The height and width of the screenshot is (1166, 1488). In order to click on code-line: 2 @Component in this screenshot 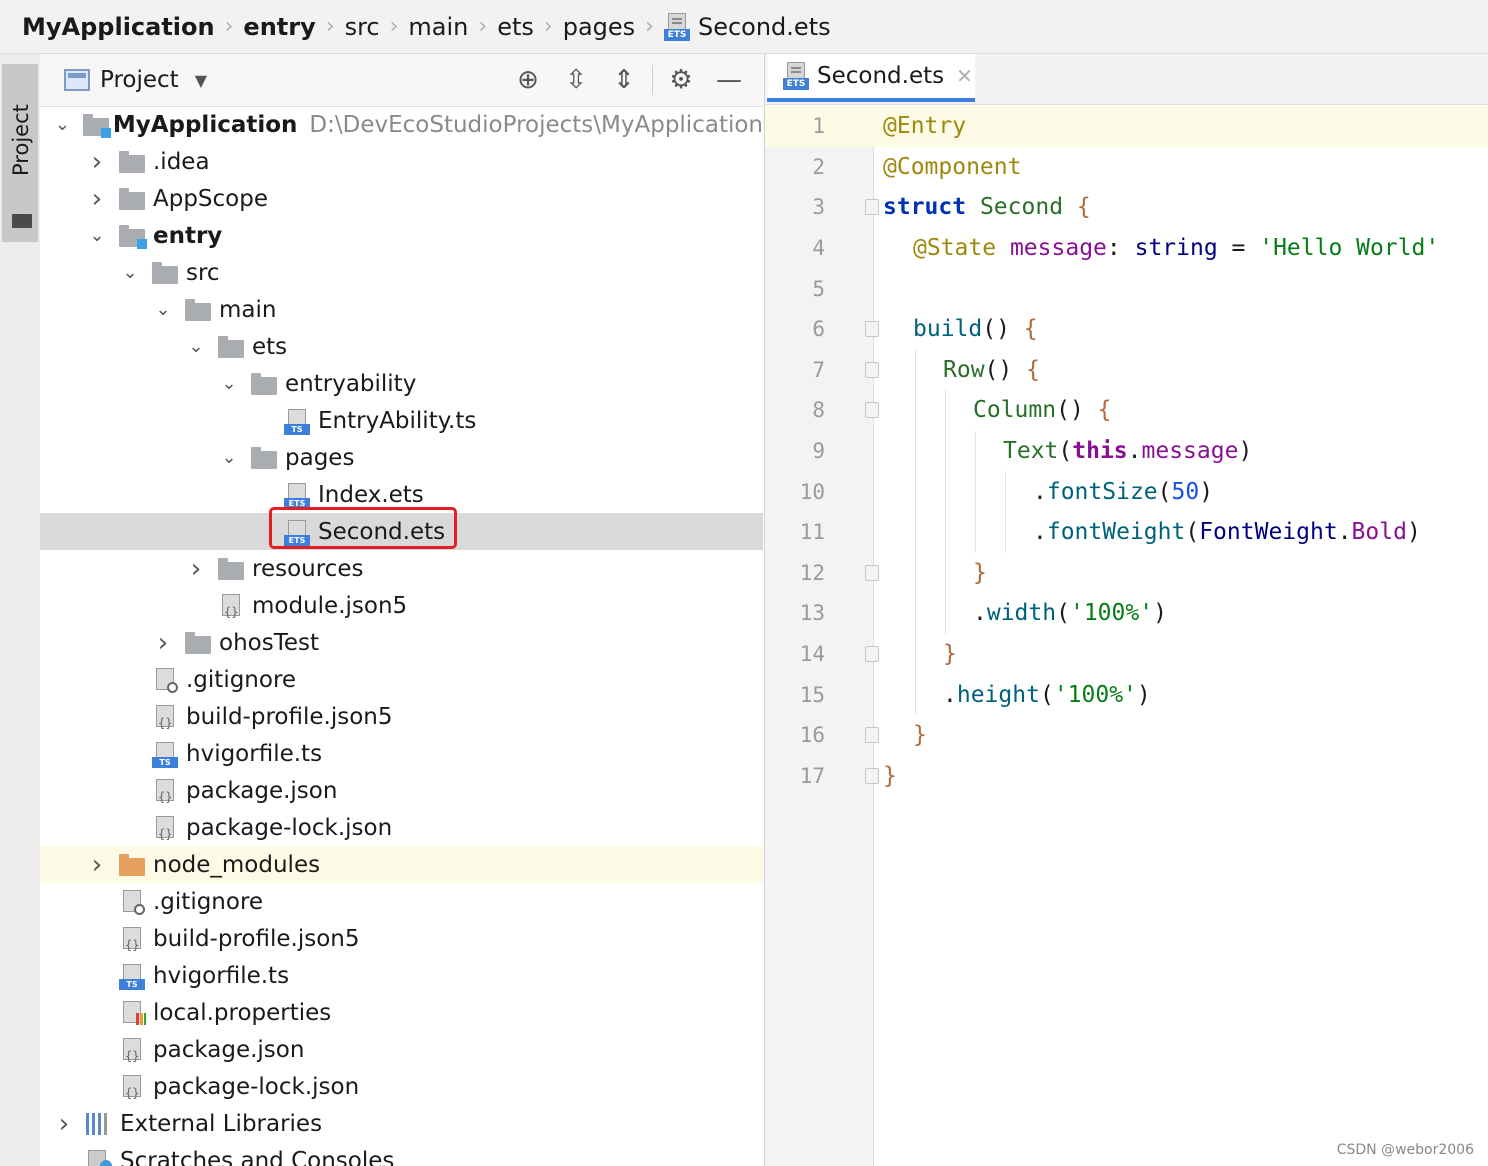, I will do `click(1126, 167)`.